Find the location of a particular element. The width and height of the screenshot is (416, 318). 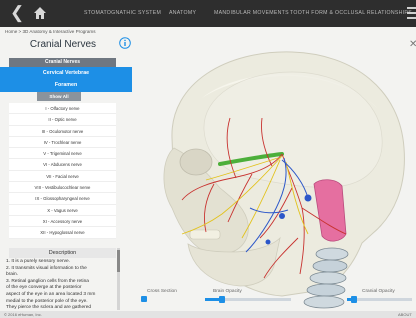

brain-opacity-label: Brain Opacity is located at coordinates (227, 291).